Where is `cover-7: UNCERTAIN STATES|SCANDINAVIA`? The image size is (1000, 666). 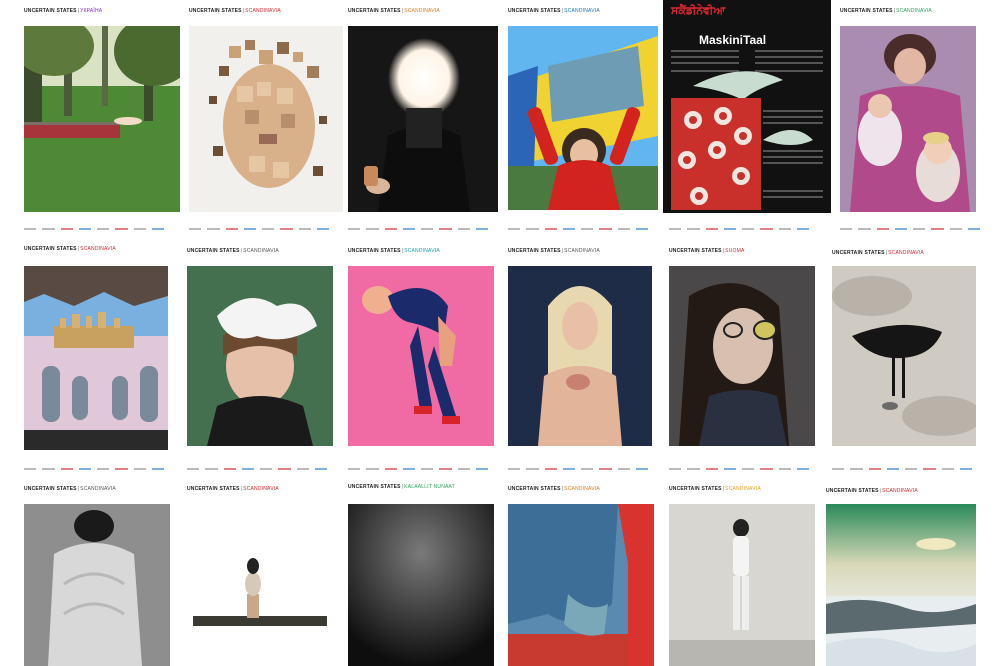 cover-7: UNCERTAIN STATES|SCANDINAVIA is located at coordinates (96, 349).